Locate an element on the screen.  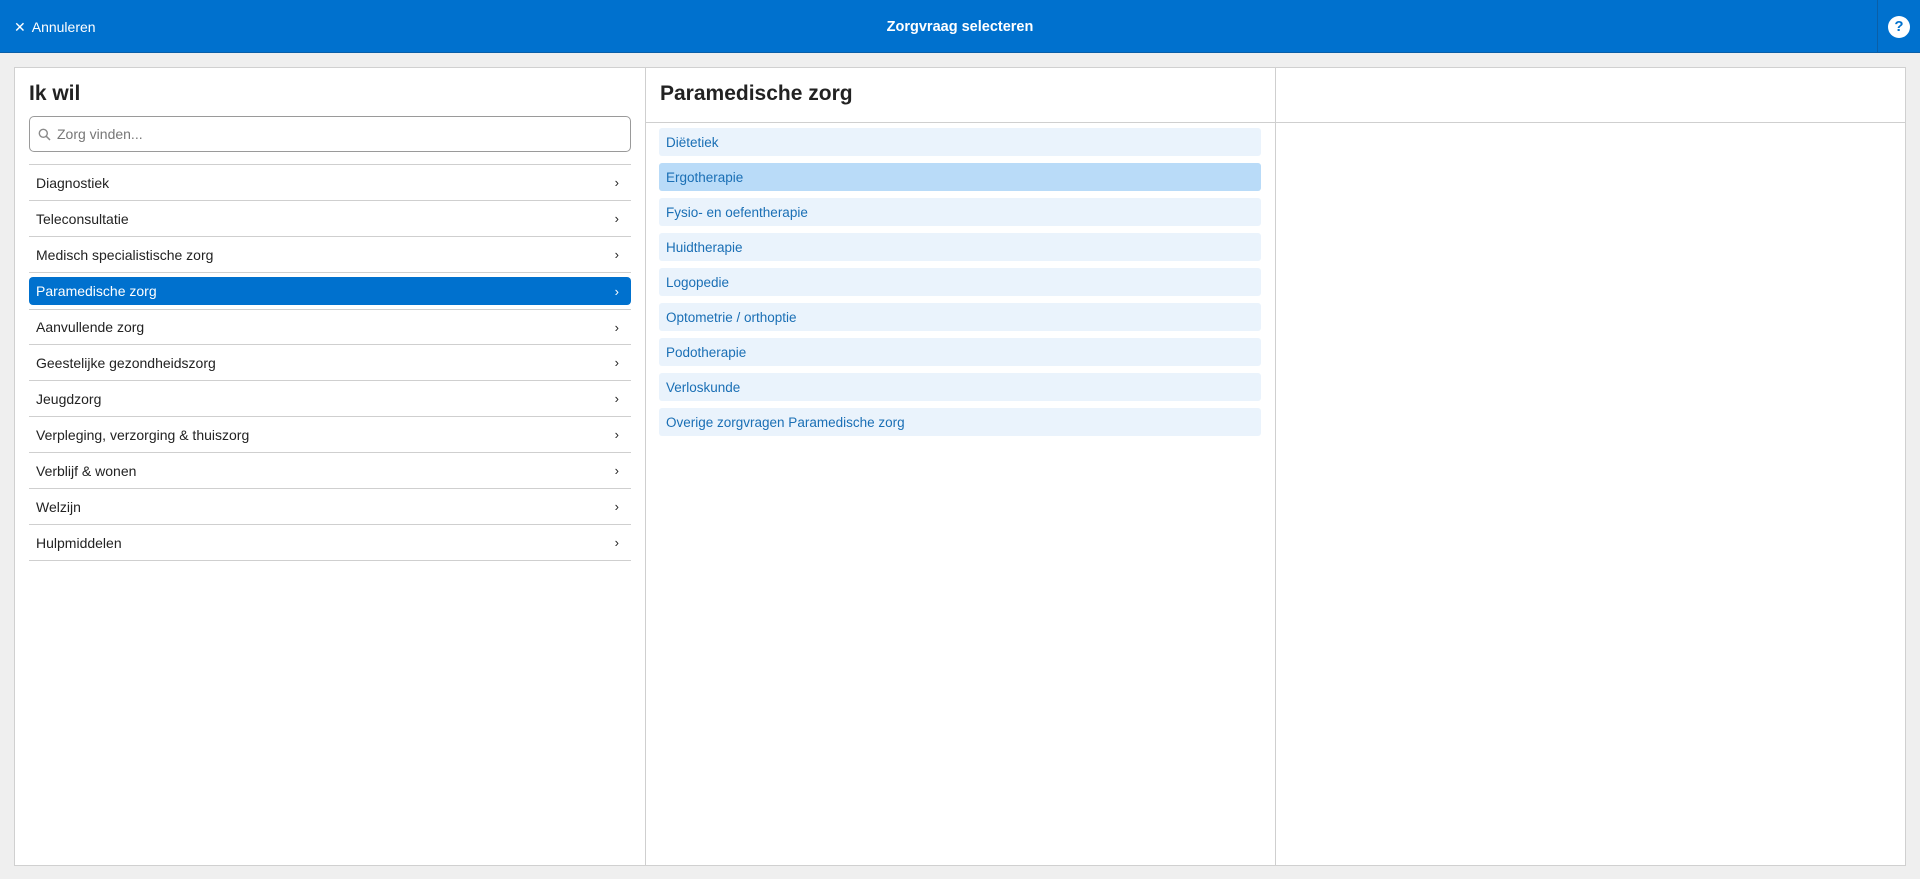
category-item-label: Welzijn is located at coordinates (58, 506).